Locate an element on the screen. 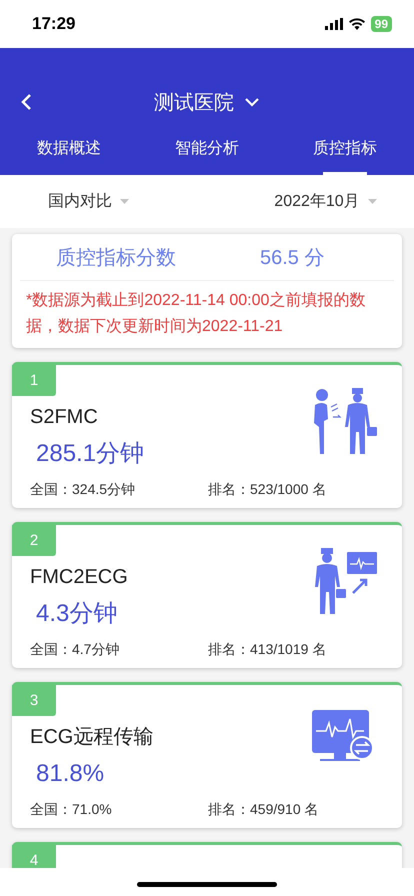 Image resolution: width=414 pixels, height=896 pixels. rank-badge: 2 is located at coordinates (34, 540).